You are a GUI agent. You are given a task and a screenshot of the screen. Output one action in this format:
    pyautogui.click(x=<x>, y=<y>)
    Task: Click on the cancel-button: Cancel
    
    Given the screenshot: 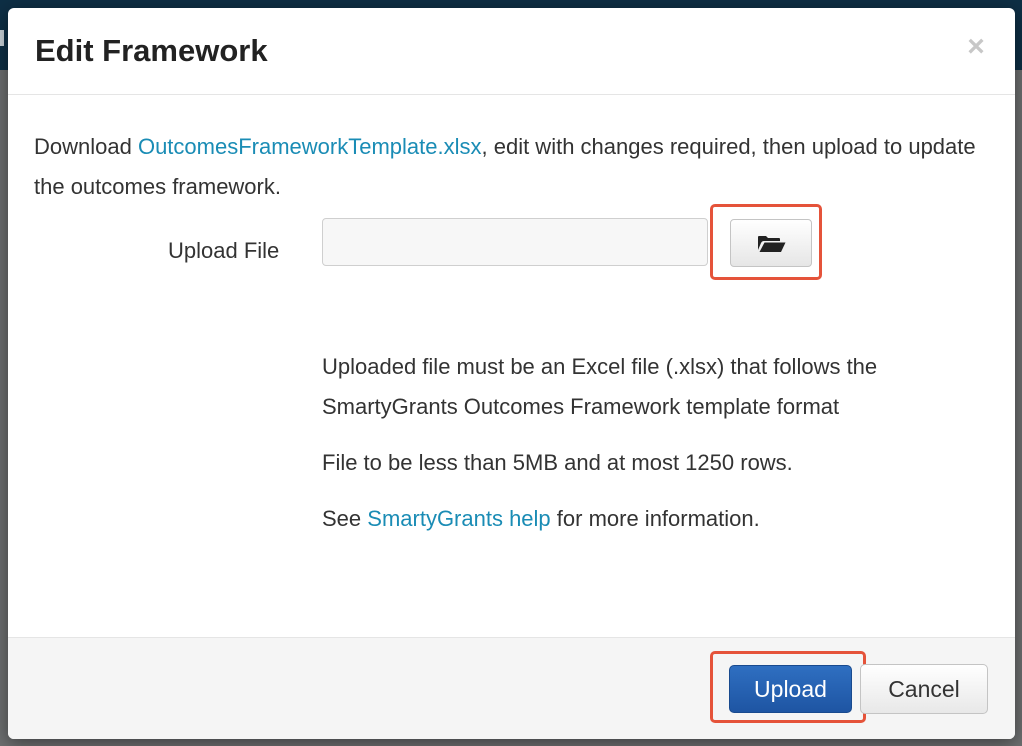 What is the action you would take?
    pyautogui.click(x=924, y=689)
    